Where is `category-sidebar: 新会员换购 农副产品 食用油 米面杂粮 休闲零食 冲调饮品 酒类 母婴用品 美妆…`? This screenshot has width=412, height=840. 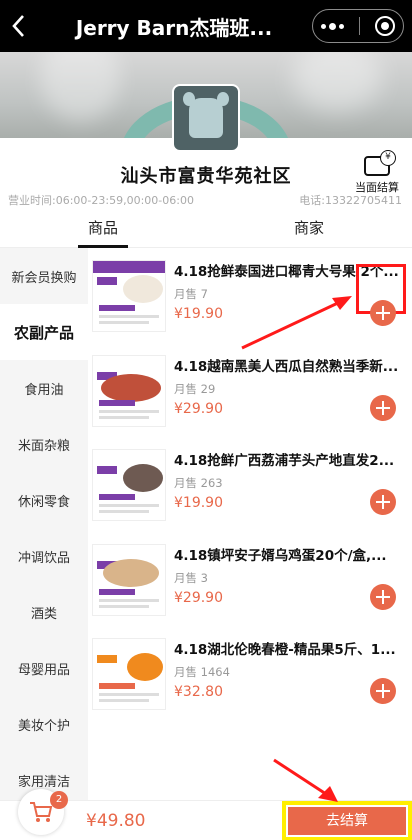
category-sidebar: 新会员换购 农副产品 食用油 米面杂粮 休闲零食 冲调饮品 酒类 母婴用品 美妆… is located at coordinates (44, 524).